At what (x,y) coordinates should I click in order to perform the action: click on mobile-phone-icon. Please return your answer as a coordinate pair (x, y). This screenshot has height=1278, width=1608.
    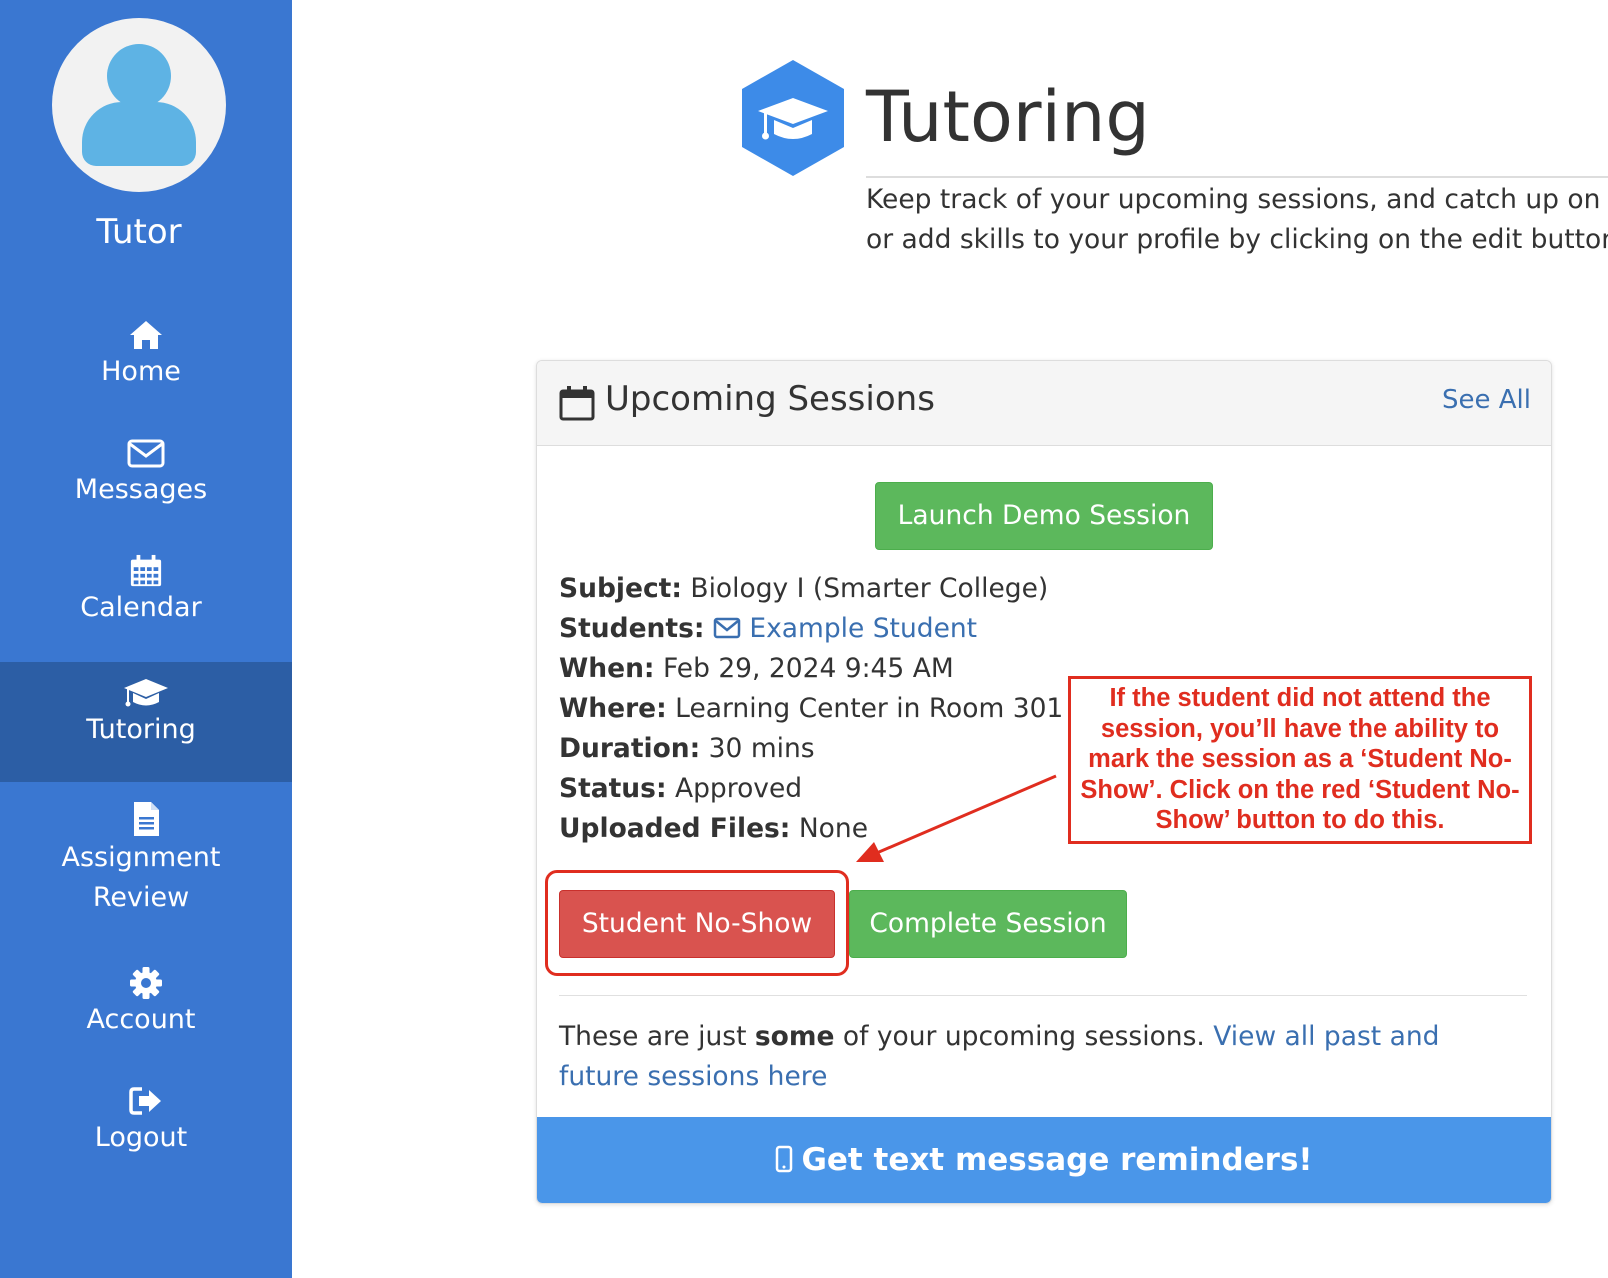
    Looking at the image, I should click on (784, 1159).